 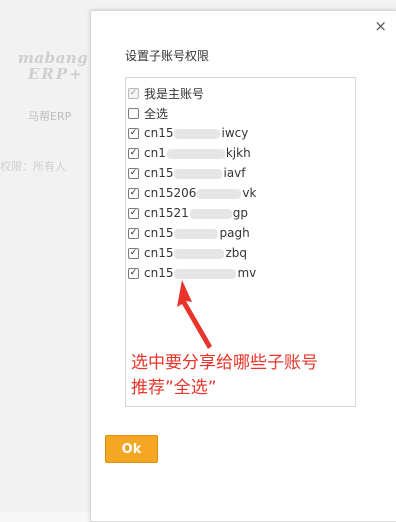 What do you see at coordinates (56, 74) in the screenshot?
I see `brand-line2: ERP+` at bounding box center [56, 74].